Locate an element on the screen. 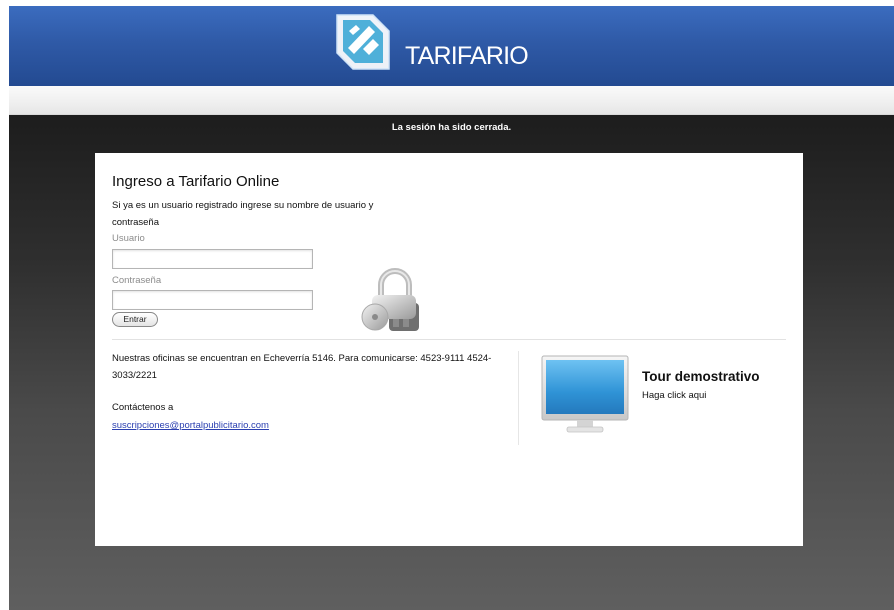 Image resolution: width=894 pixels, height=610 pixels. contact-label: Contáctenos a is located at coordinates (143, 407).